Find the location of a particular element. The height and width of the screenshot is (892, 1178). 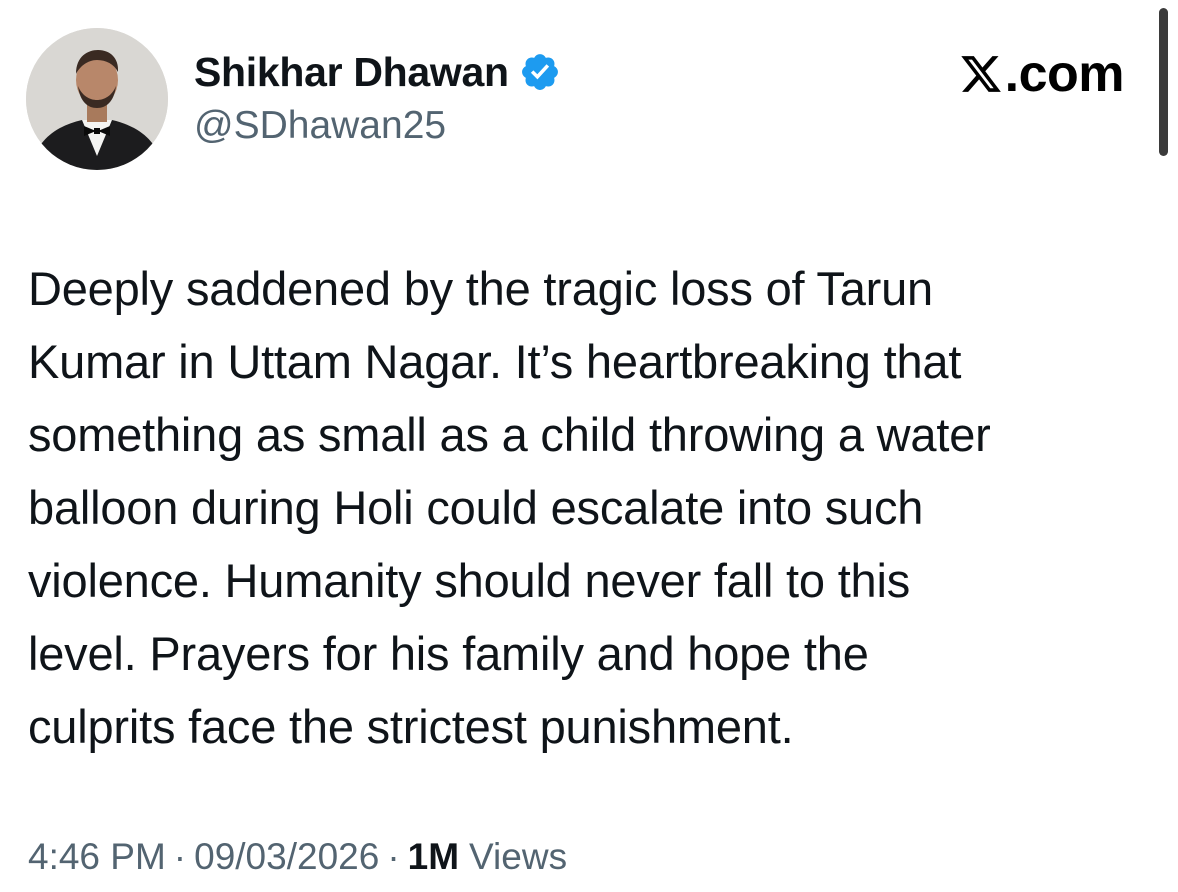

display-name: Shikhar Dhawan is located at coordinates (351, 72).